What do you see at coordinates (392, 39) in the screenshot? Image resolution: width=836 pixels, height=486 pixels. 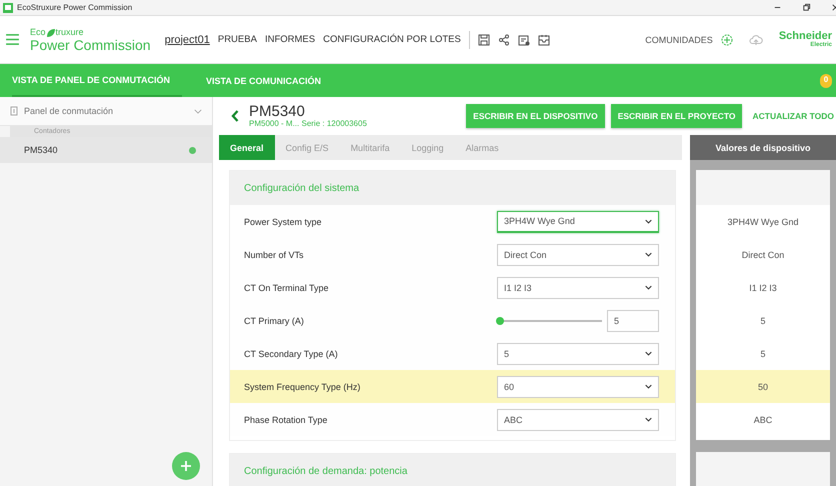 I see `menu-link: CONFIGURACIÓN POR LOTES` at bounding box center [392, 39].